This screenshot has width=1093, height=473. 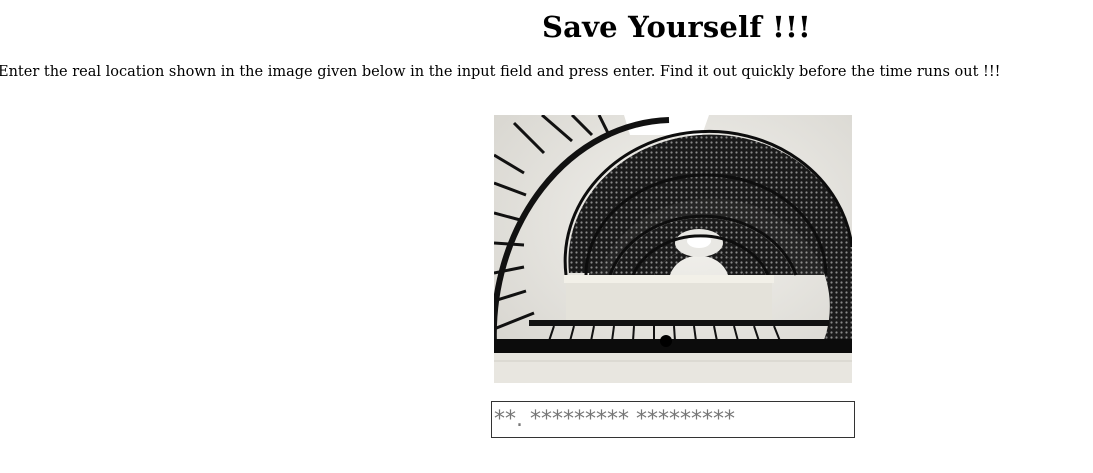 What do you see at coordinates (676, 27) in the screenshot?
I see `page-title: Save Yourself !!!` at bounding box center [676, 27].